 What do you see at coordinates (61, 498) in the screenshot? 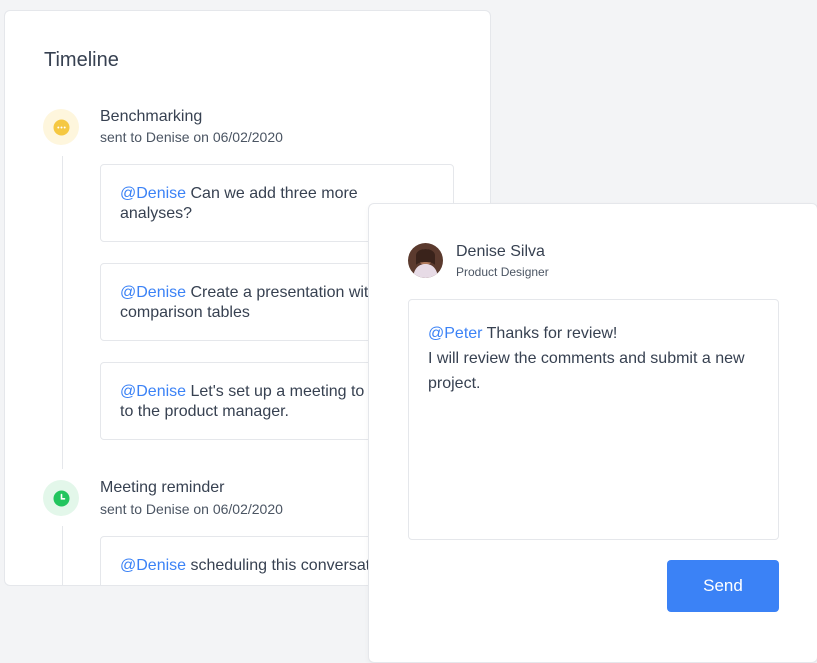
I see `clock-icon` at bounding box center [61, 498].